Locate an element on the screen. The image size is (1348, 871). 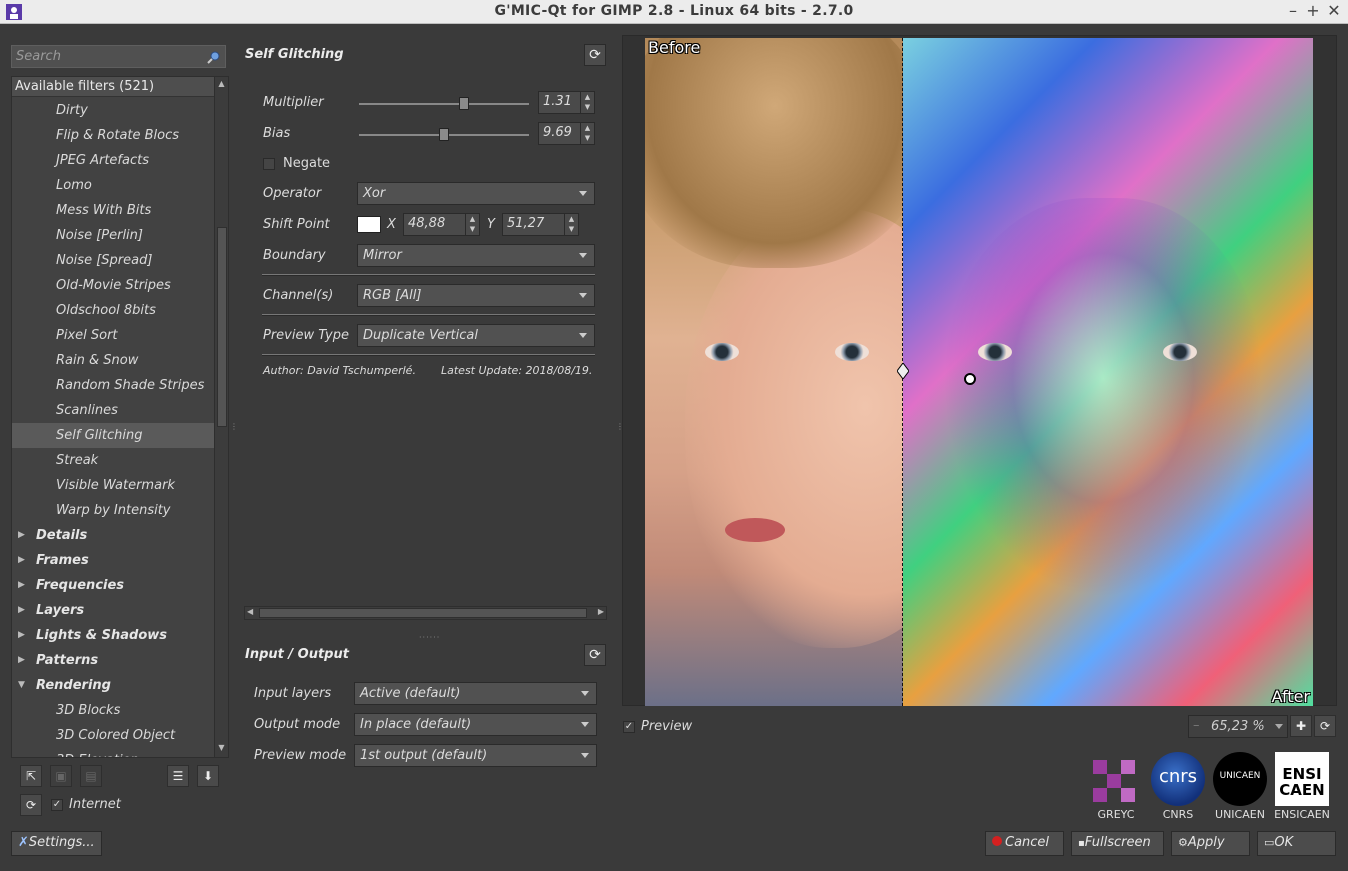
reset-io-button: ⟳ is located at coordinates (595, 655).